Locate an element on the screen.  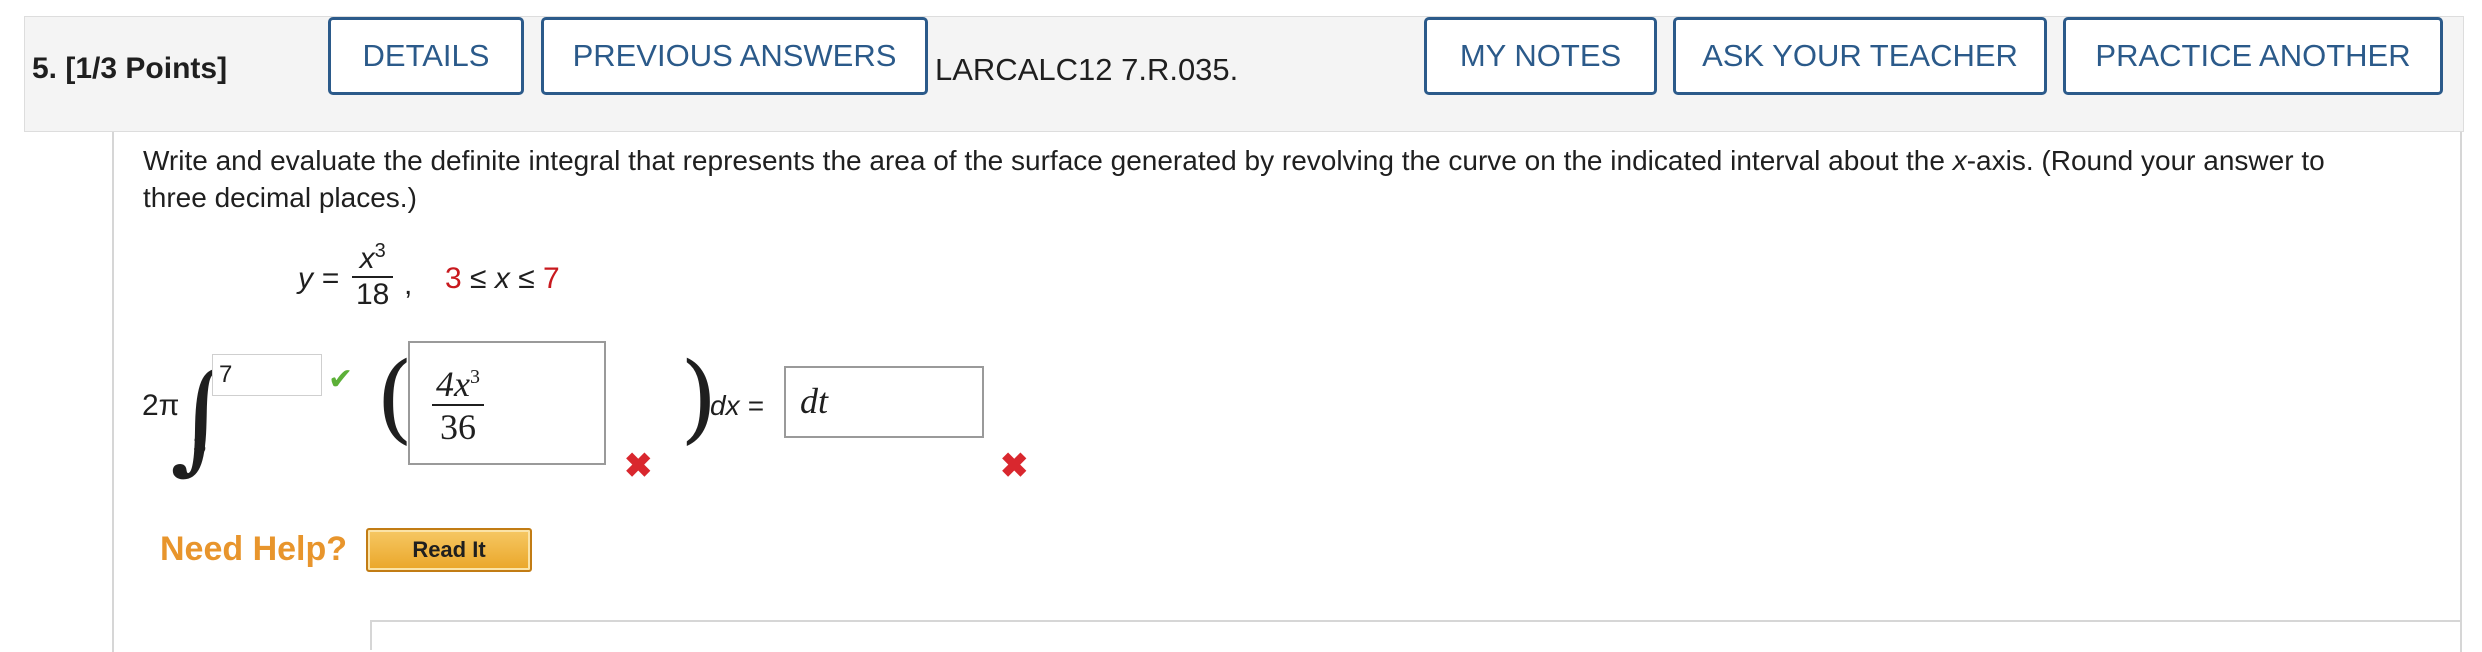
function-numerator-exp: 3 is located at coordinates (380, 251).